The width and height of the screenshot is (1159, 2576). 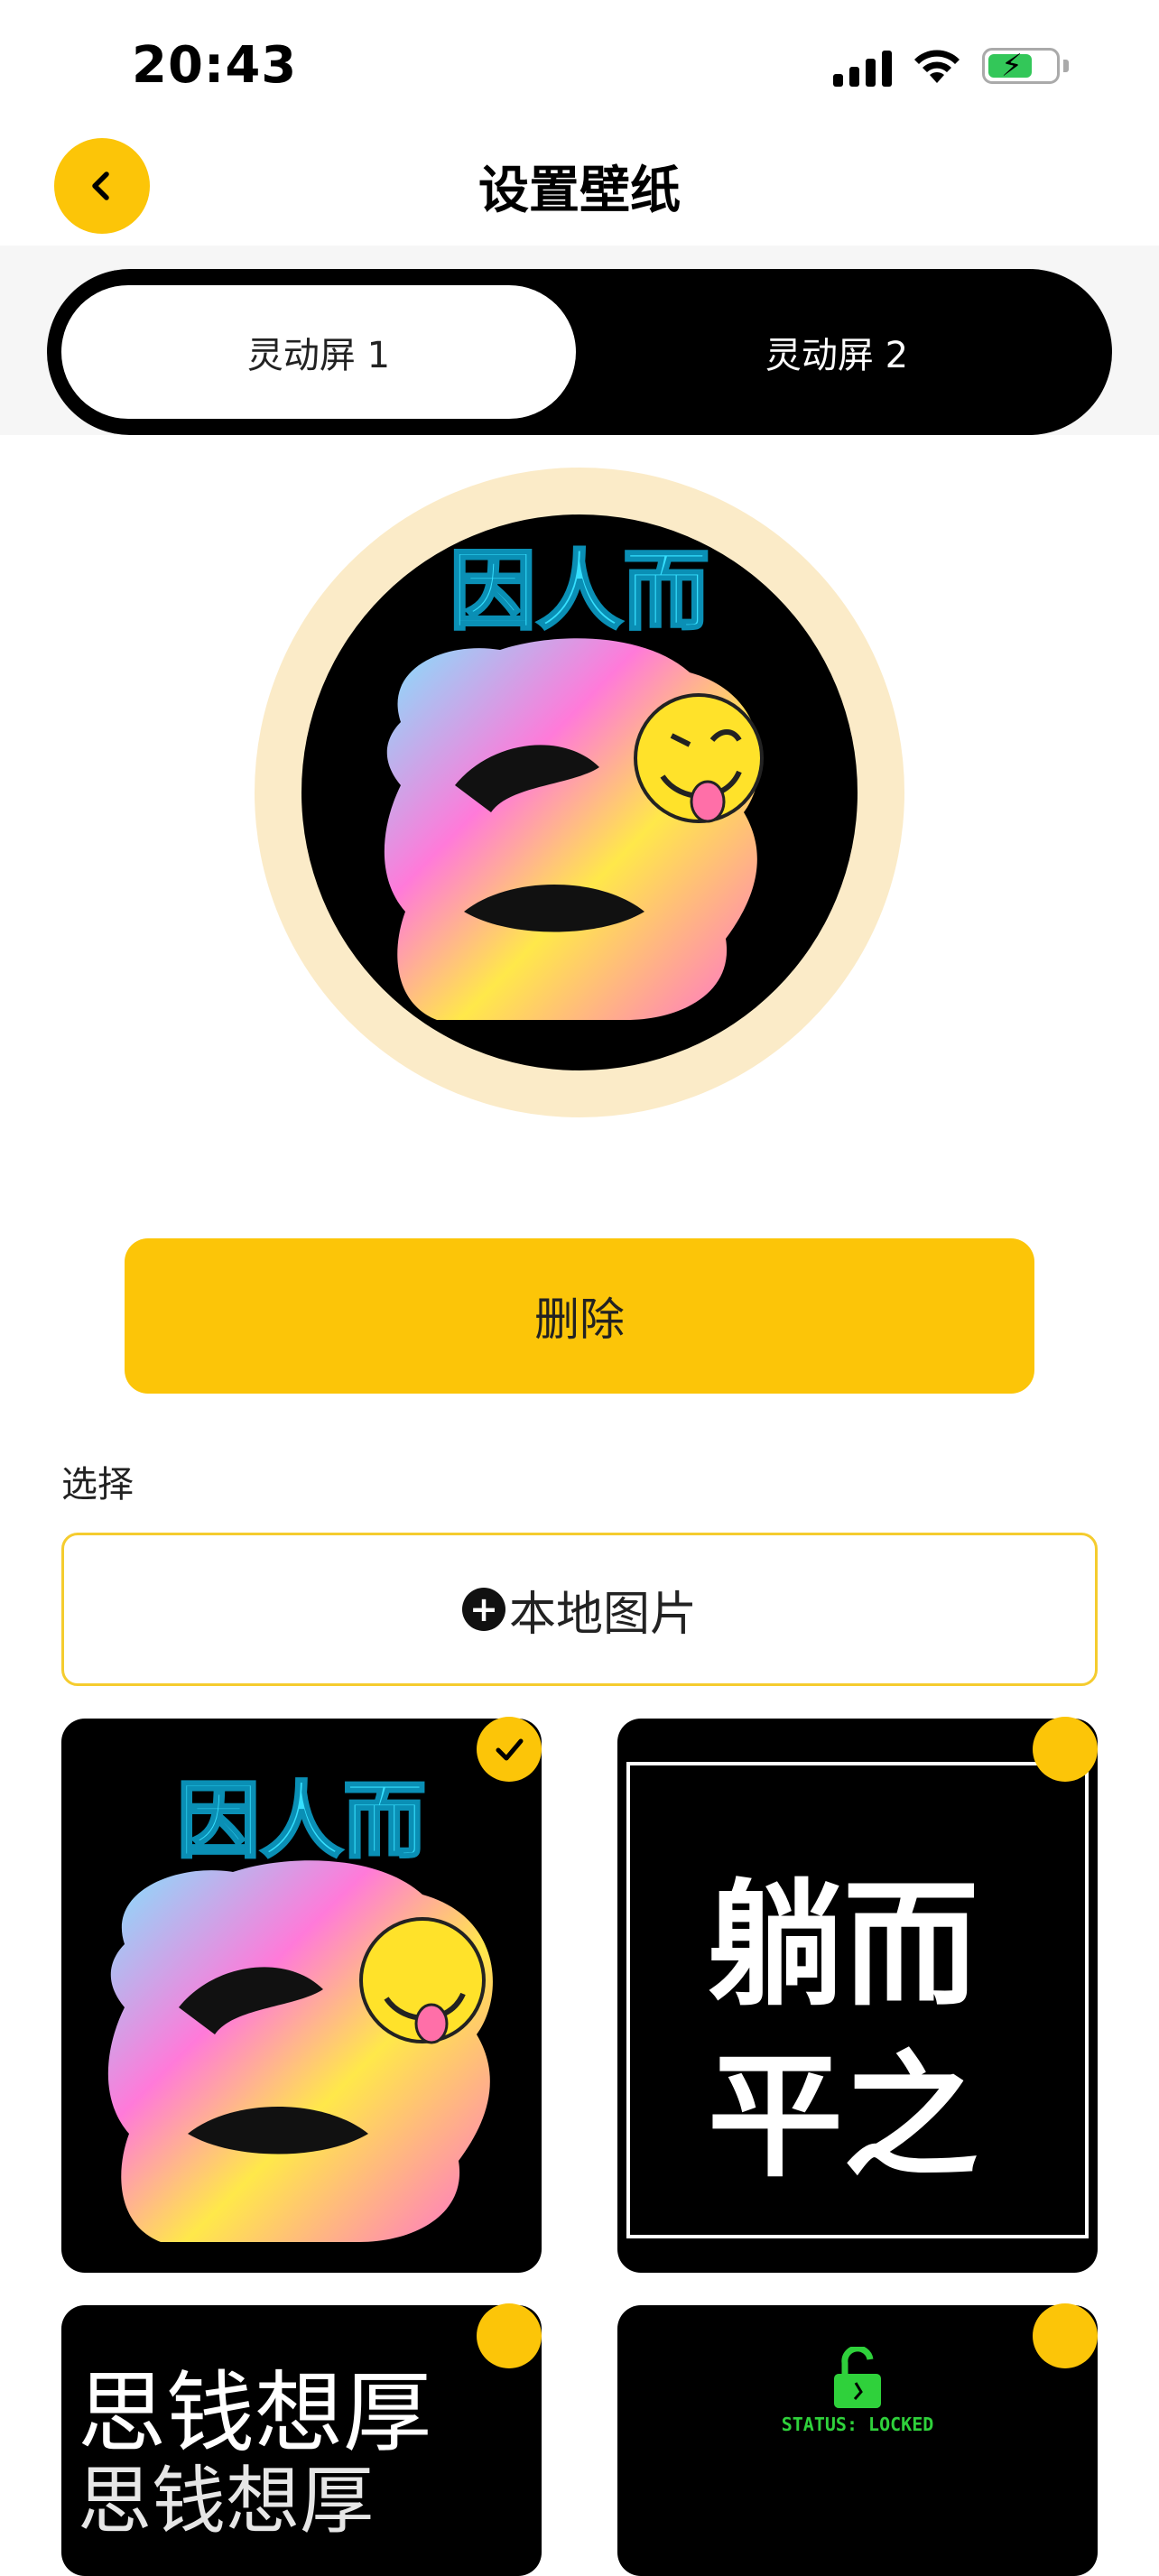 I want to click on select-section-label: 选择, so click(x=97, y=1485).